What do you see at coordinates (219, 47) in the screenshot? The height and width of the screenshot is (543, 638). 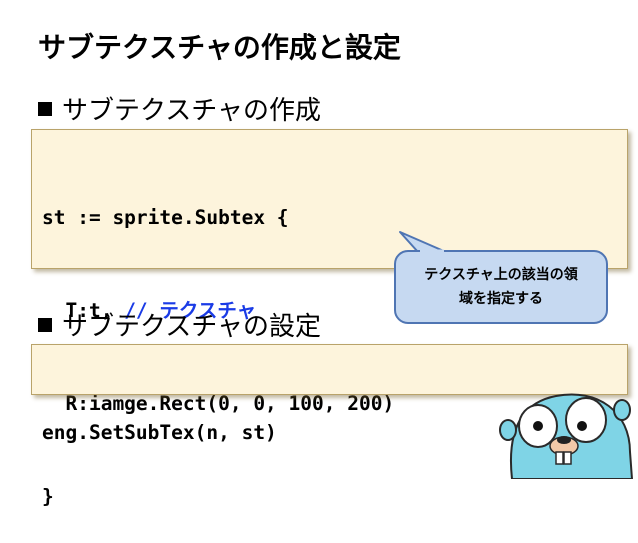 I see `slide-title: サブテクスチャの作成と設定` at bounding box center [219, 47].